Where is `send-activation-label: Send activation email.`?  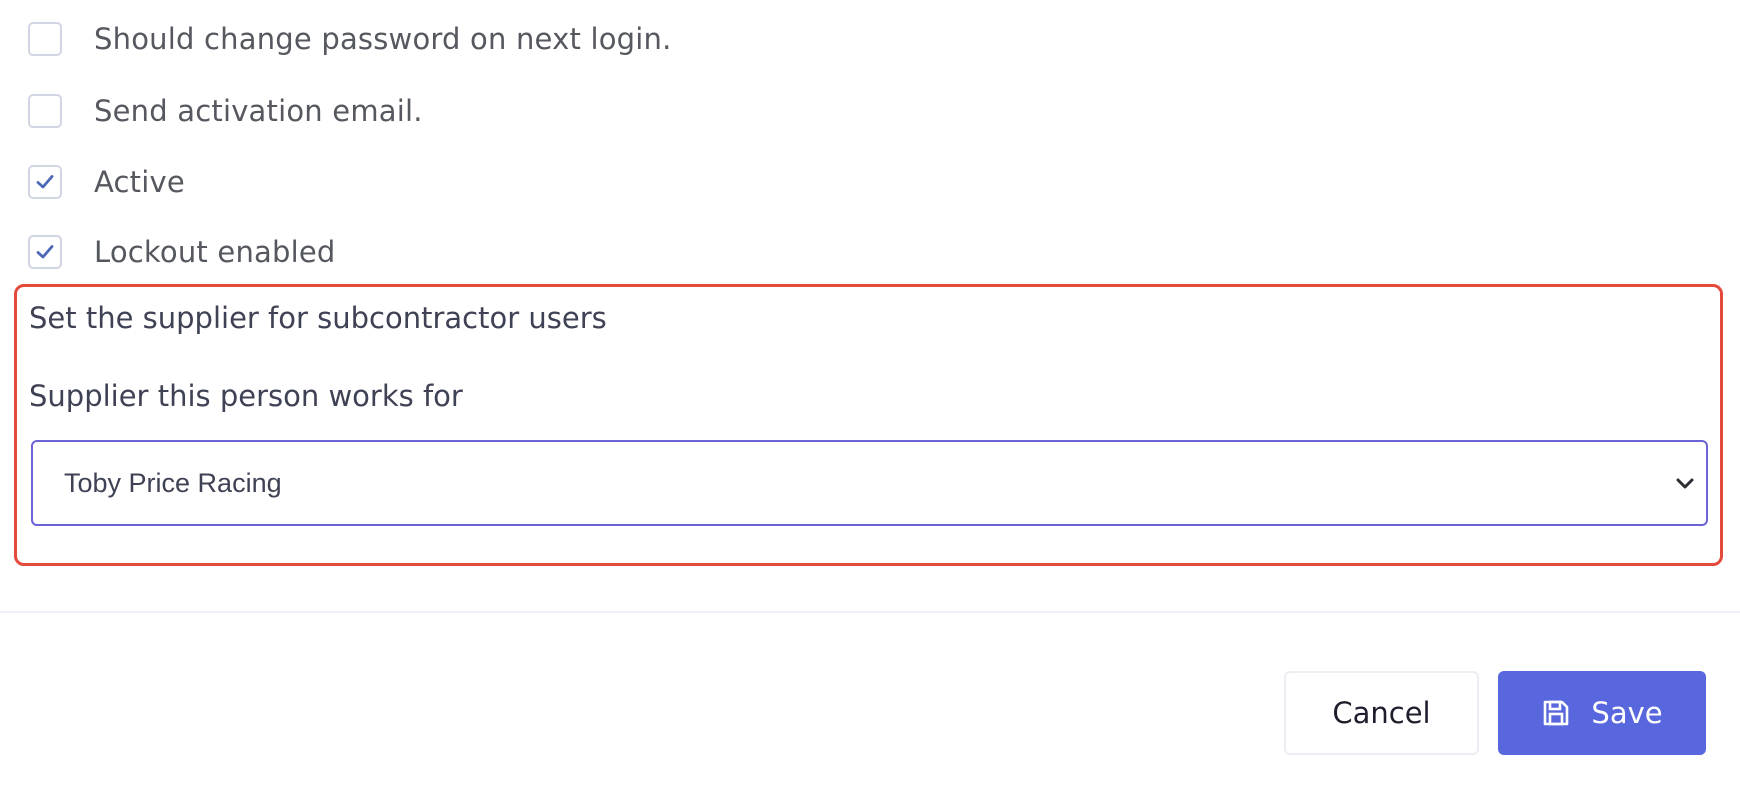
send-activation-label: Send activation email. is located at coordinates (258, 111).